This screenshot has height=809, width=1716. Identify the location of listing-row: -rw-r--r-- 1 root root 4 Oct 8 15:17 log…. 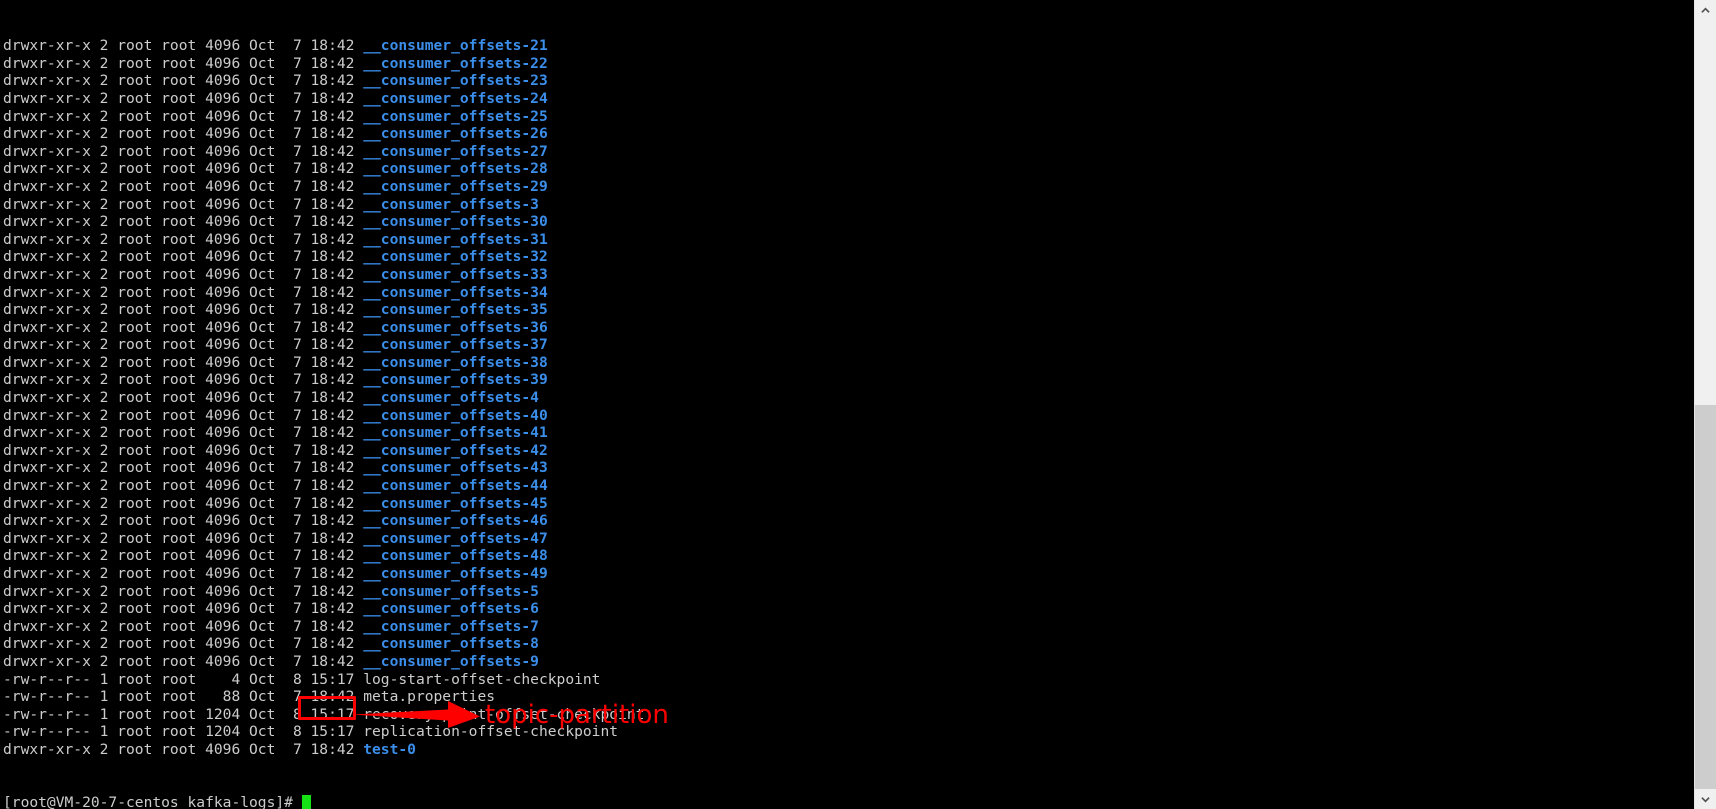
(848, 680).